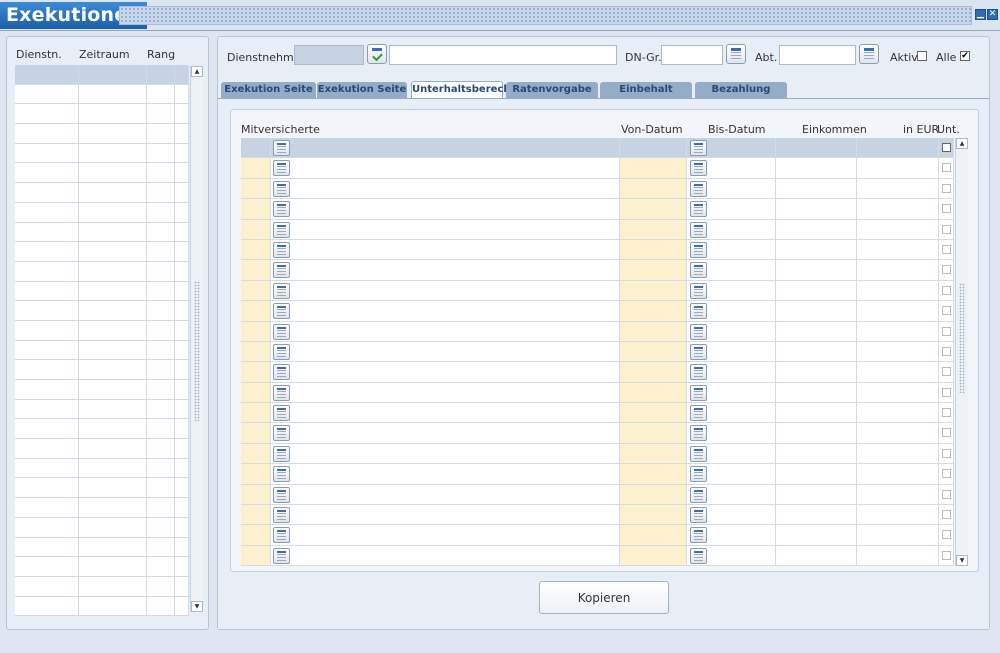 This screenshot has height=653, width=1000. Describe the element at coordinates (268, 96) in the screenshot. I see `tab-exekution-seite-1: Exekution Seite 1` at that location.